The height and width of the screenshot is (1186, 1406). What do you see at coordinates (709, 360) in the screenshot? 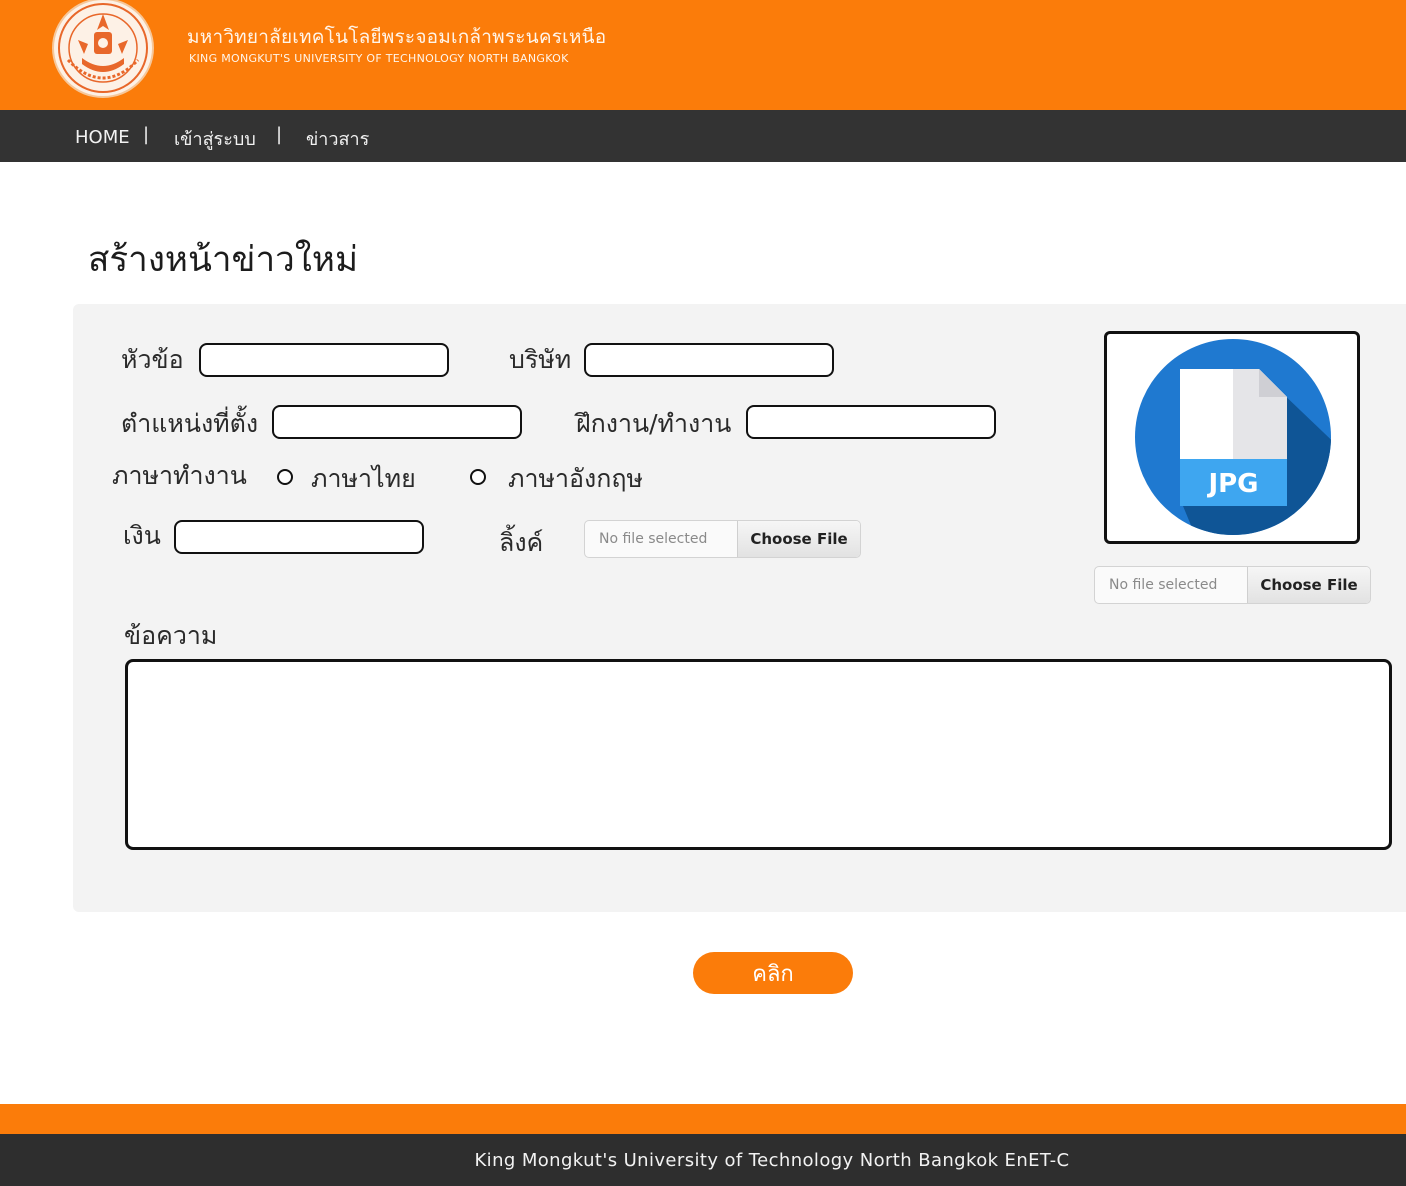
I see `company-input` at bounding box center [709, 360].